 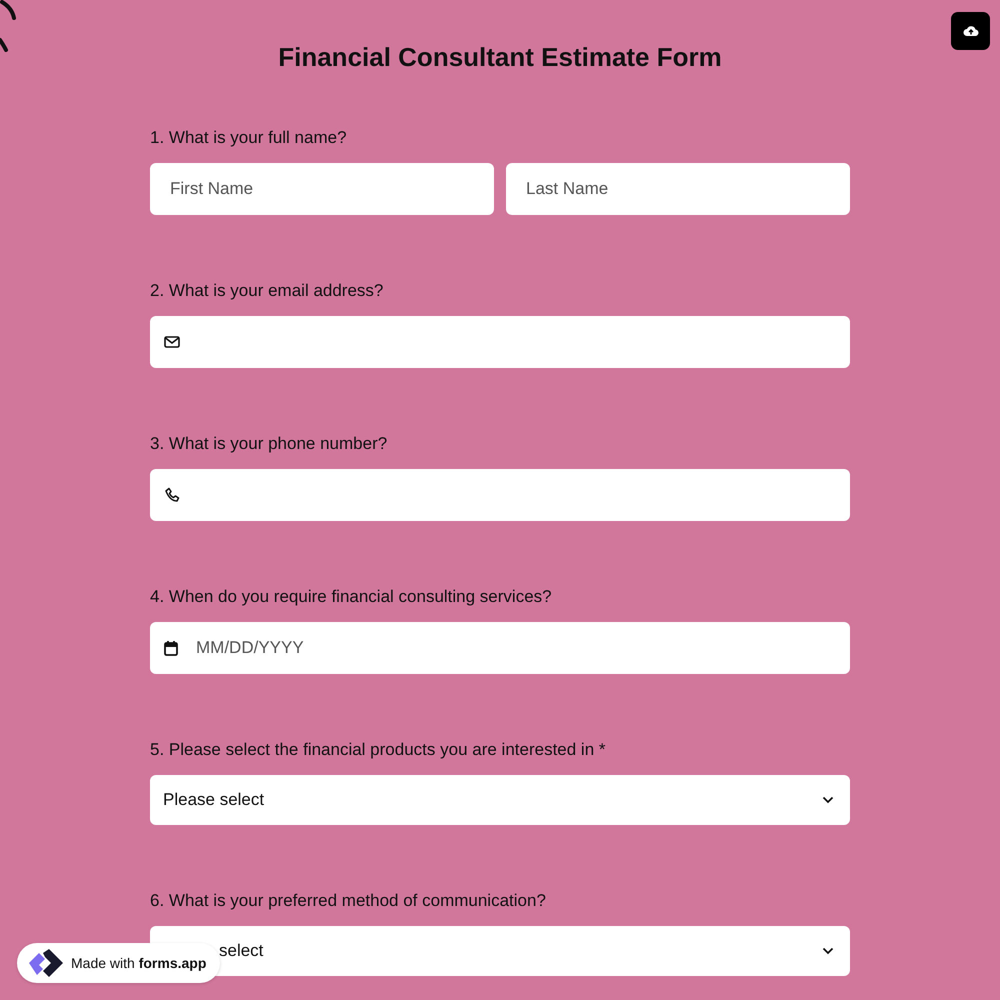 What do you see at coordinates (249, 138) in the screenshot?
I see `question-label: 1. What is your full name?` at bounding box center [249, 138].